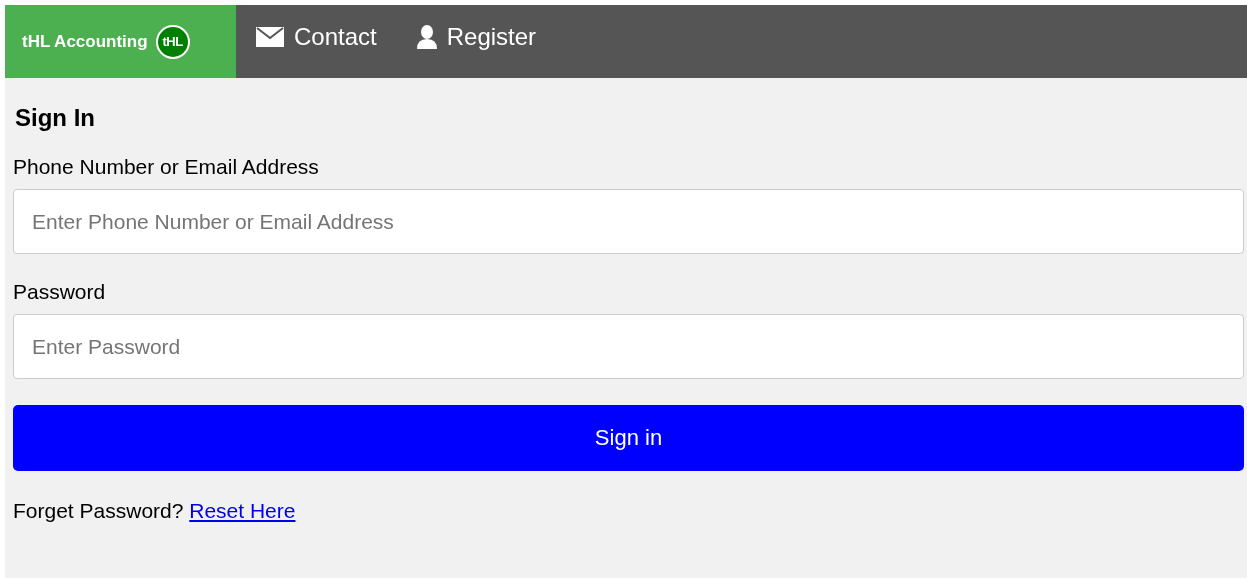 Image resolution: width=1247 pixels, height=579 pixels. Describe the element at coordinates (55, 118) in the screenshot. I see `form-title: Sign In` at that location.